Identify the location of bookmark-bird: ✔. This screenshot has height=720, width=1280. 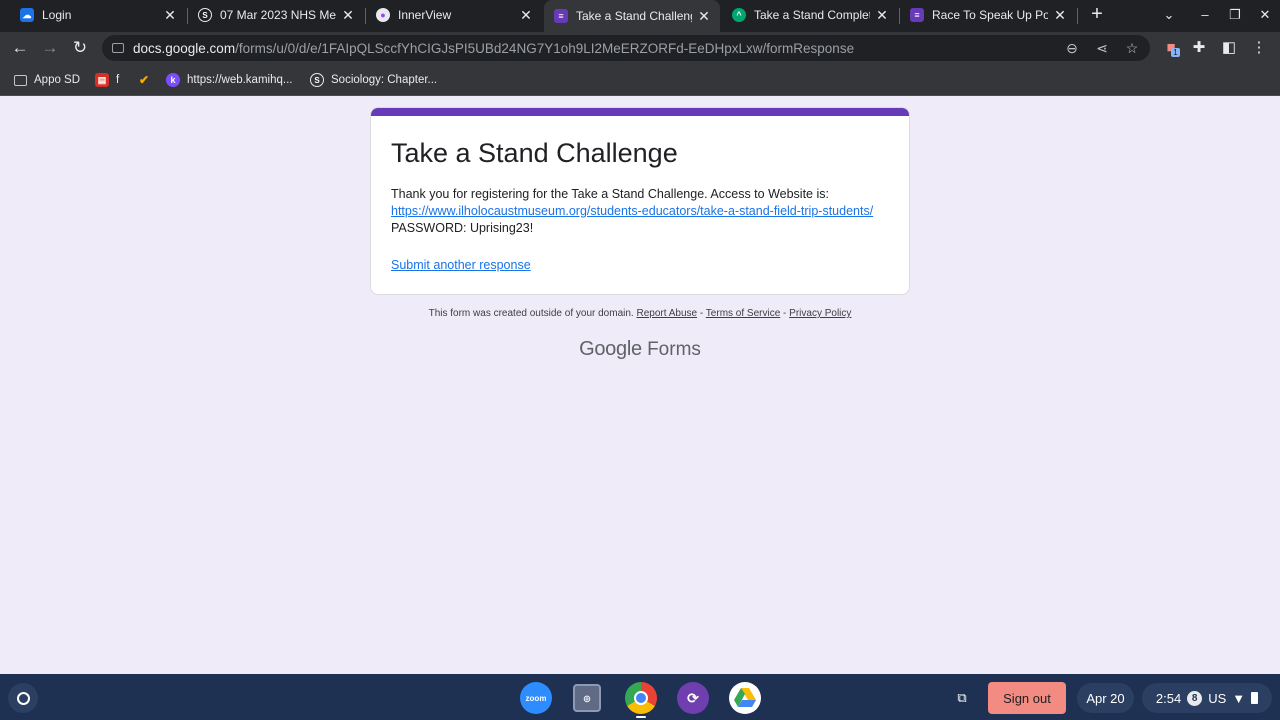
(147, 80).